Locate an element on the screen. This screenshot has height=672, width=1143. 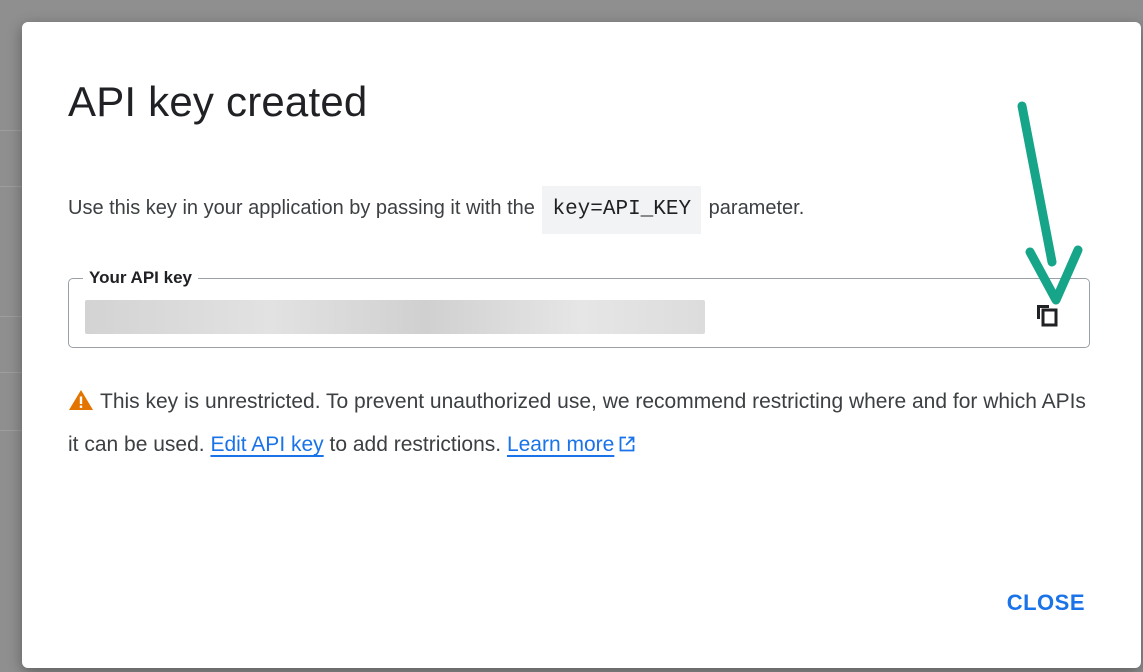
warning-icon is located at coordinates (81, 405).